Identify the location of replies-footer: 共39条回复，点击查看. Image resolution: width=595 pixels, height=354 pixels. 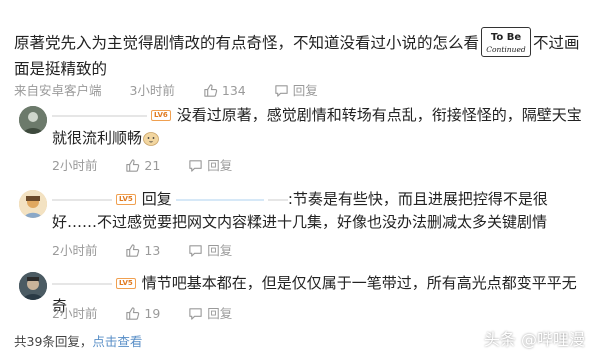
(78, 340).